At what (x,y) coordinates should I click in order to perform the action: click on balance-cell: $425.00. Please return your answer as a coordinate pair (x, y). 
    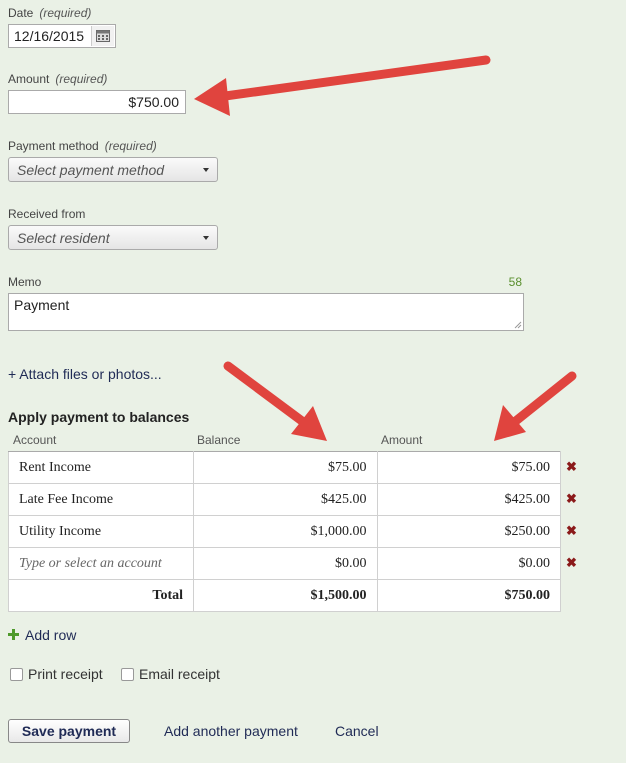
    Looking at the image, I should click on (285, 499).